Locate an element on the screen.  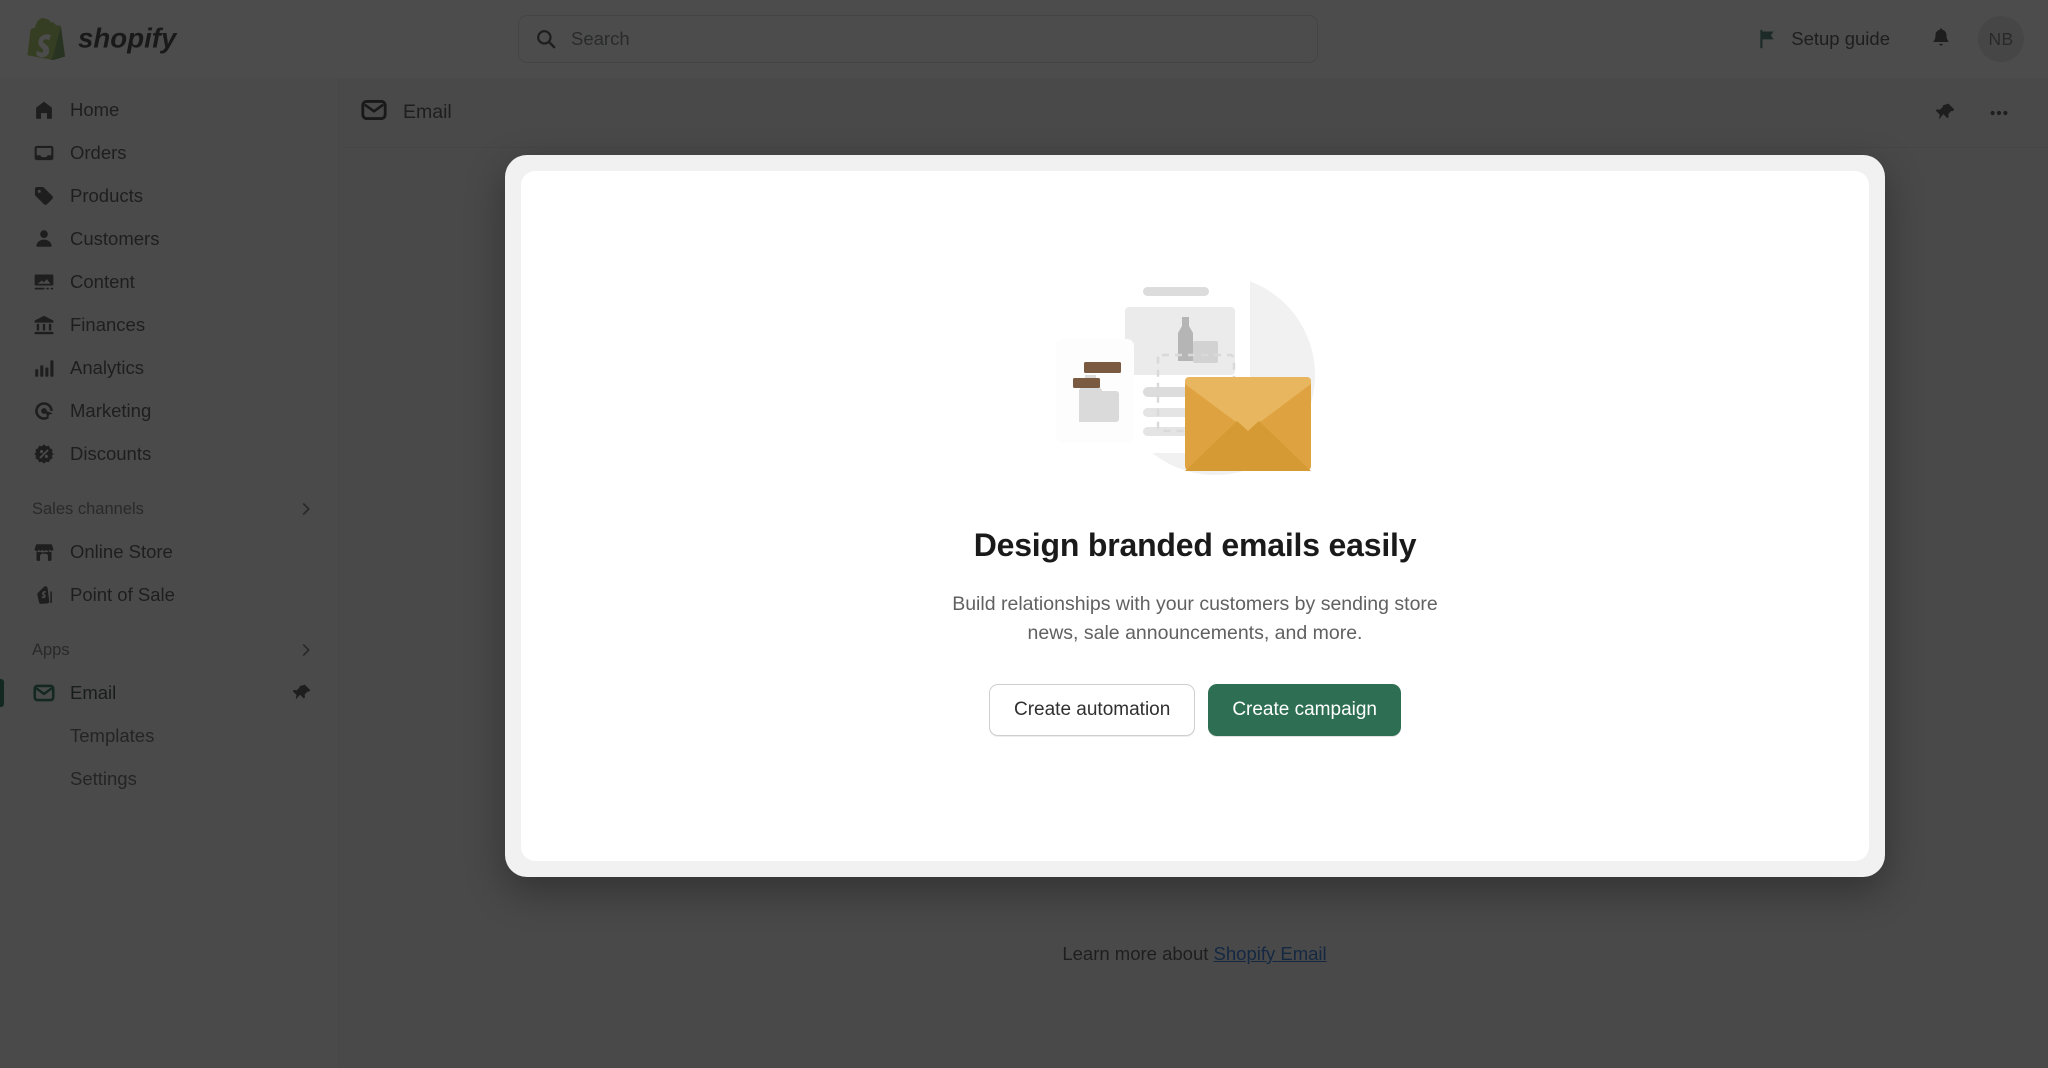
create-campaign-button: Create campaign is located at coordinates (1305, 710).